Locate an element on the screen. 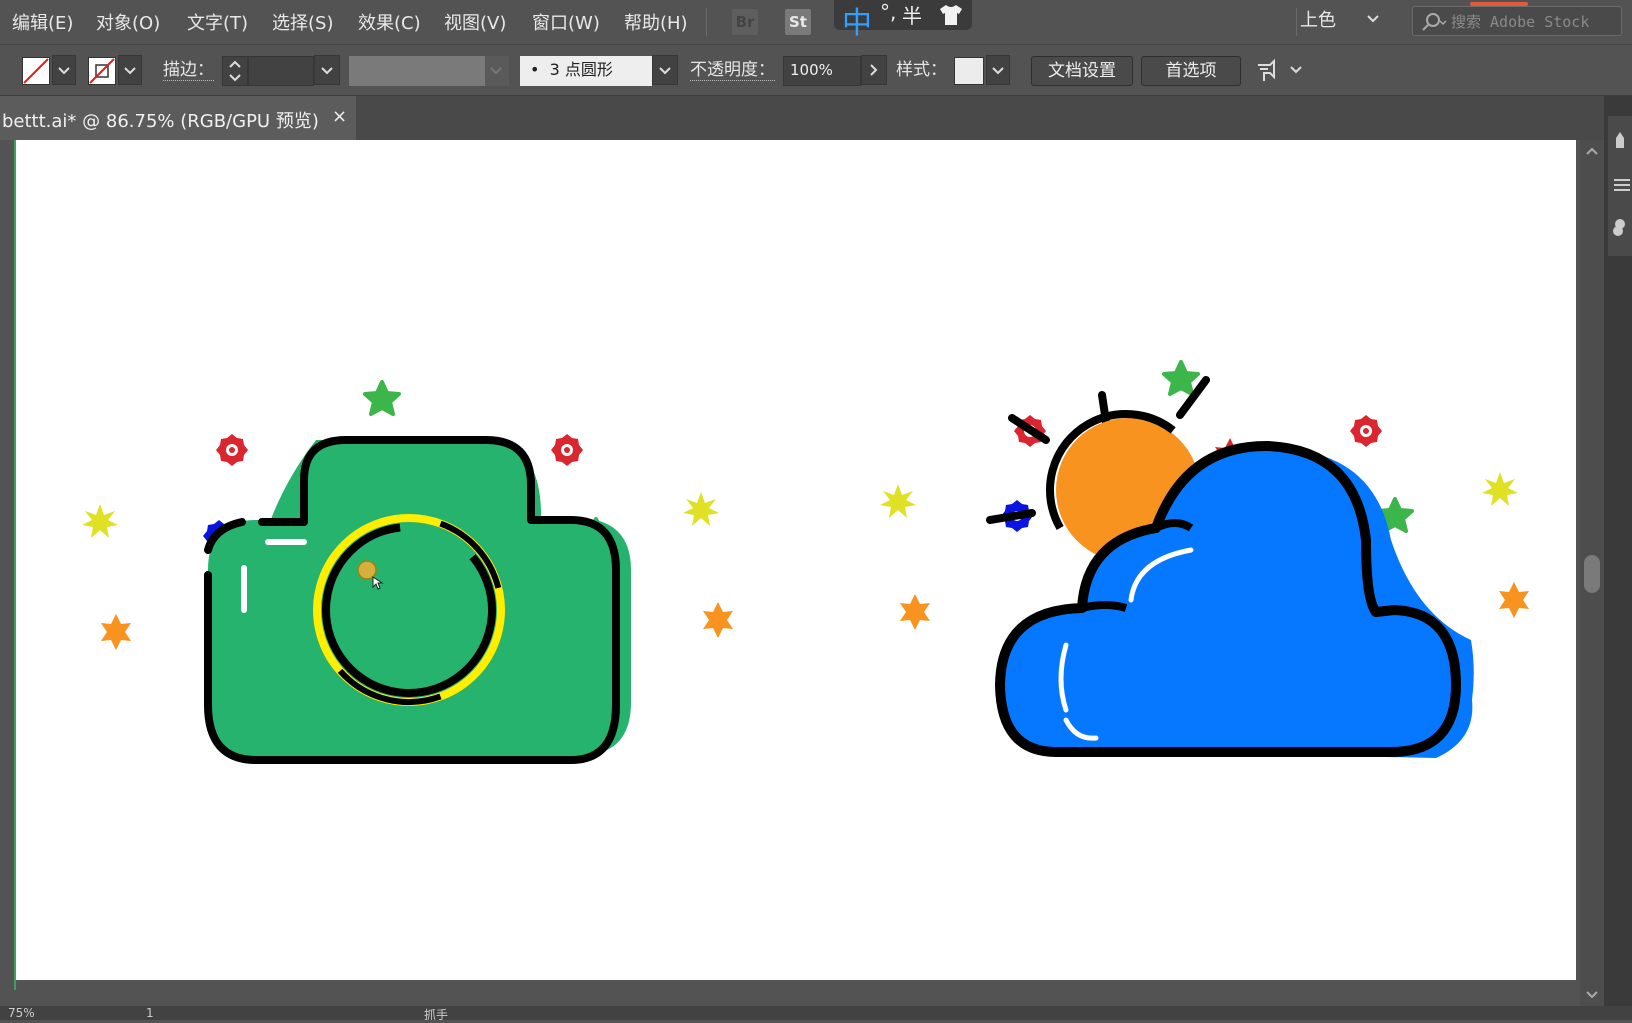 Image resolution: width=1632 pixels, height=1023 pixels. profile-dropdown is located at coordinates (497, 71).